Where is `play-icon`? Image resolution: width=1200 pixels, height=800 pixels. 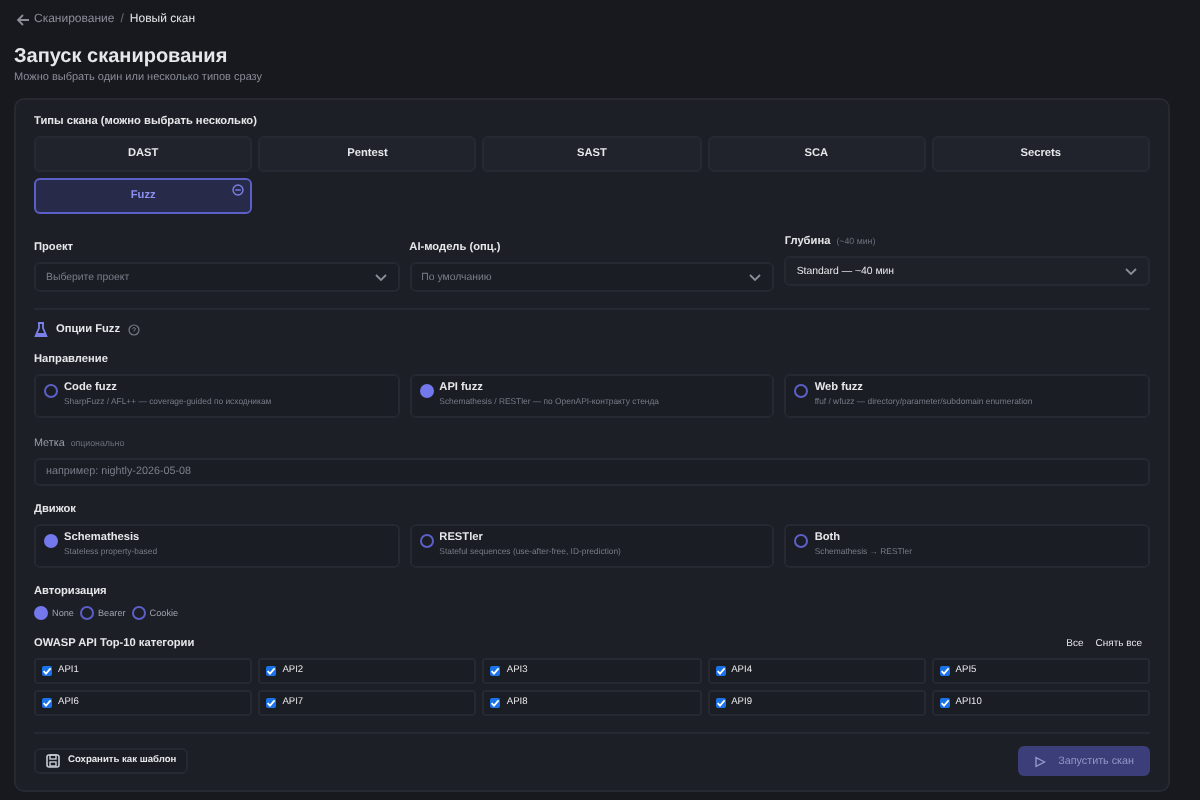
play-icon is located at coordinates (1040, 761).